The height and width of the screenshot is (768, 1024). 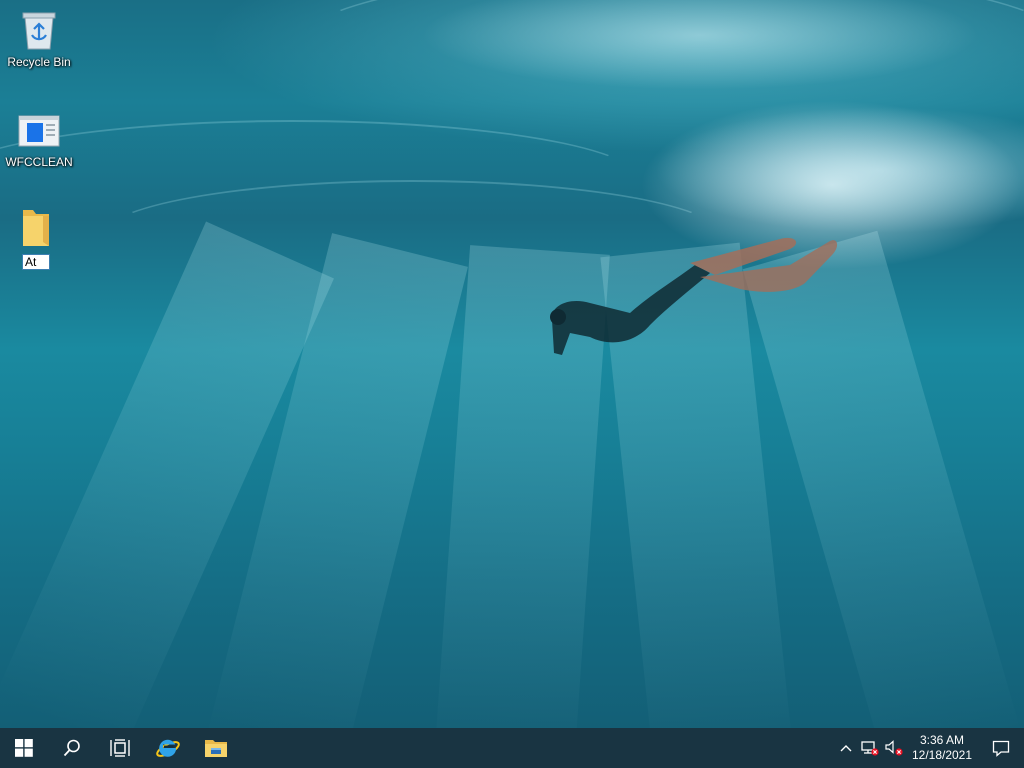 What do you see at coordinates (942, 740) in the screenshot?
I see `clock-time: 3:36 AM` at bounding box center [942, 740].